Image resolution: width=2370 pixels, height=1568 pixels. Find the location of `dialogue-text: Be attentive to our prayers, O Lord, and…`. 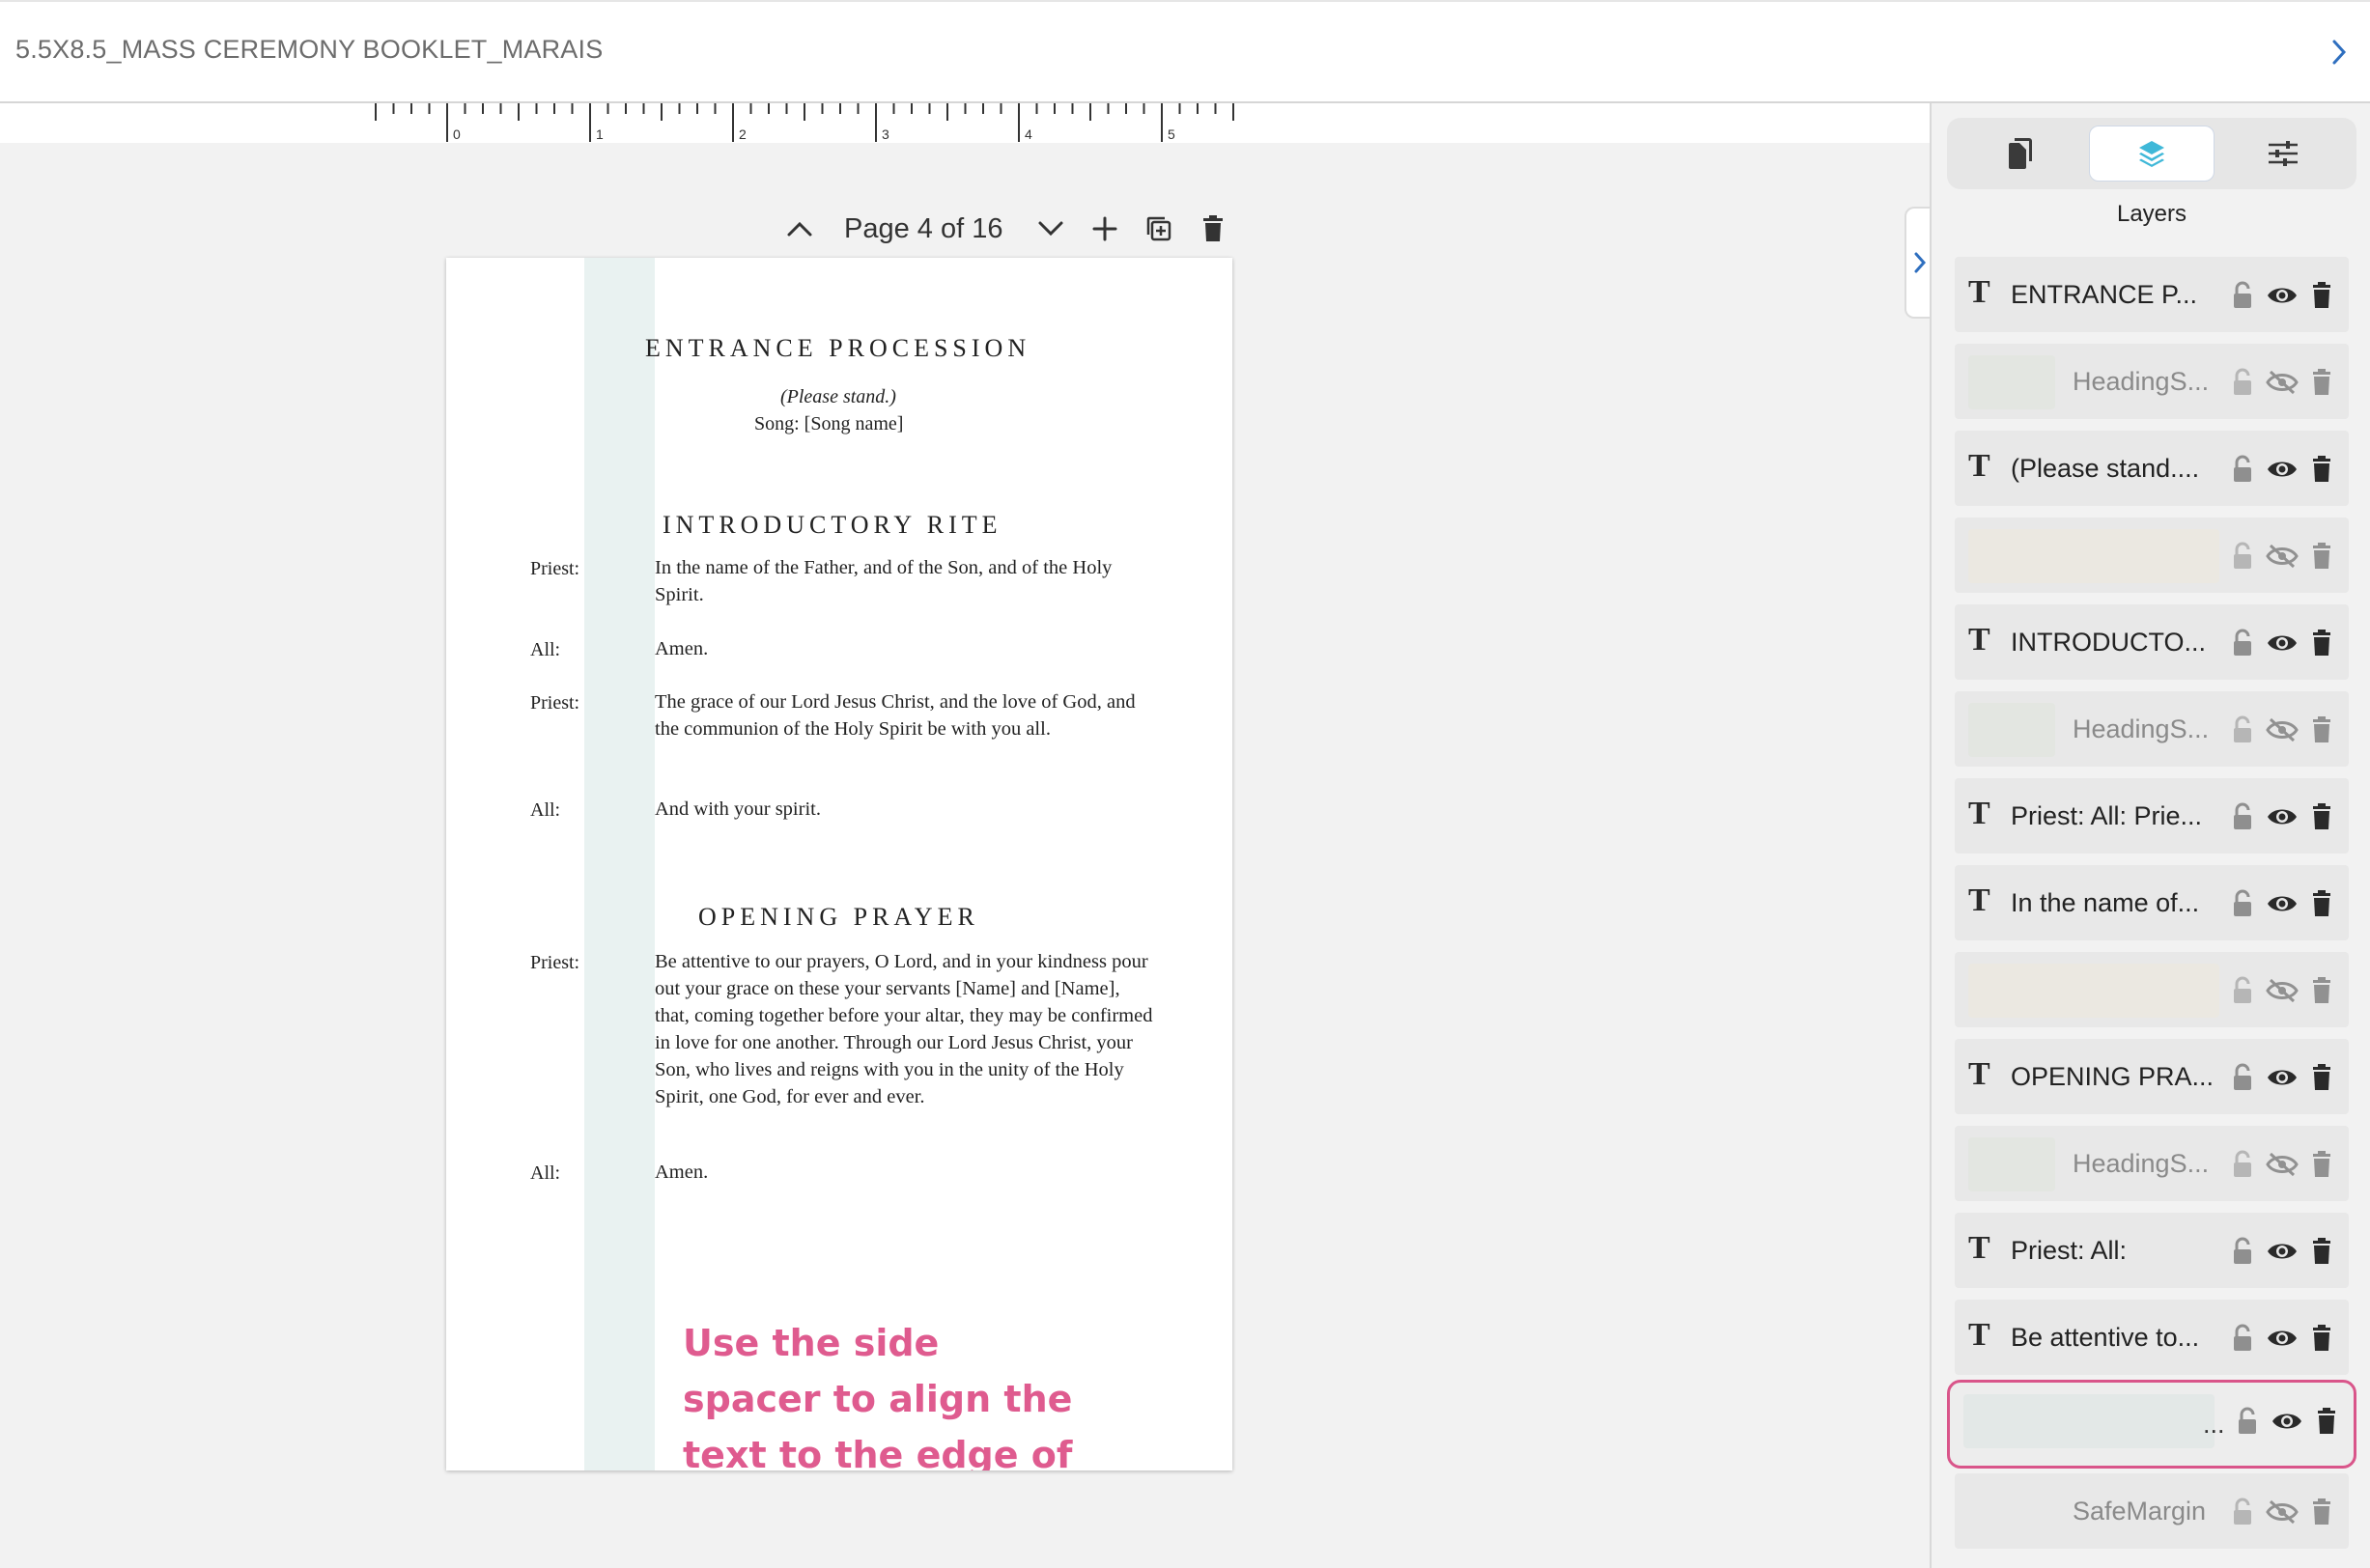

dialogue-text: Be attentive to our prayers, O Lord, and… is located at coordinates (906, 1029).